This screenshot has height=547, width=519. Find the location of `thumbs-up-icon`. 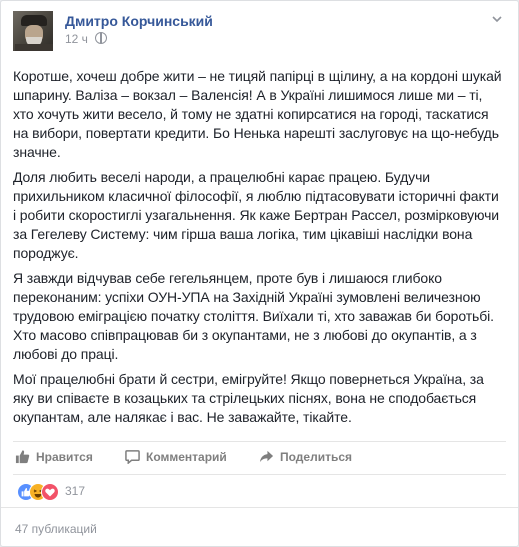

thumbs-up-icon is located at coordinates (22, 458).